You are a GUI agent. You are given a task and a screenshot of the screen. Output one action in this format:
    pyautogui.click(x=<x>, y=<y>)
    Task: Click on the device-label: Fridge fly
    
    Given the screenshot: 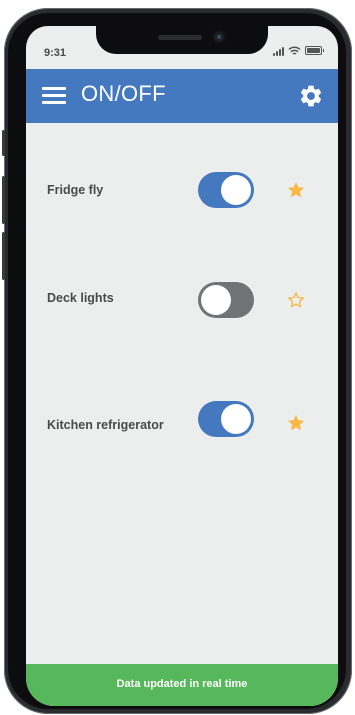 What is the action you would take?
    pyautogui.click(x=75, y=190)
    